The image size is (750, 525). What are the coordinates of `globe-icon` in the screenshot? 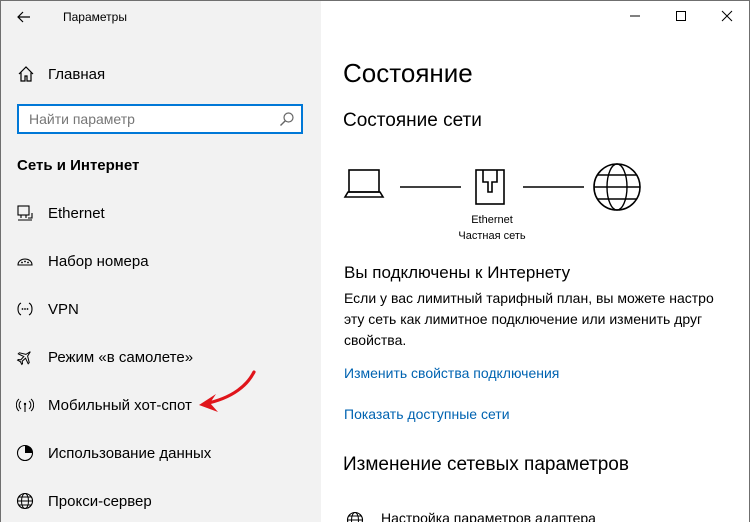 It's located at (25, 501).